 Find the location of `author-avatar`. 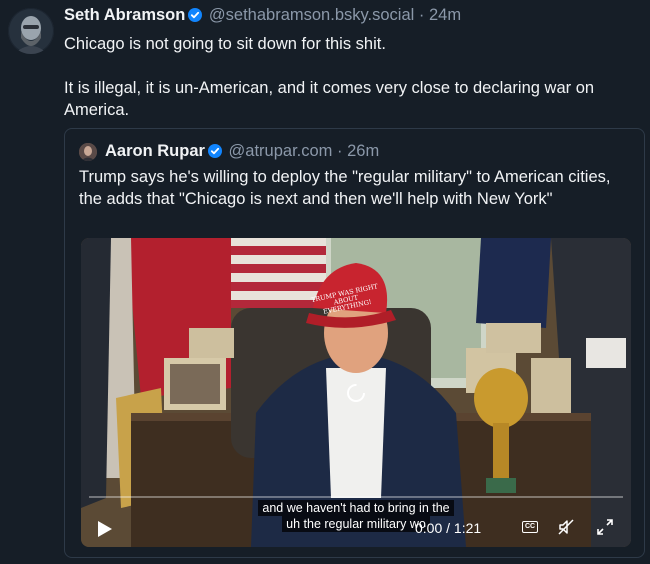

author-avatar is located at coordinates (31, 31).